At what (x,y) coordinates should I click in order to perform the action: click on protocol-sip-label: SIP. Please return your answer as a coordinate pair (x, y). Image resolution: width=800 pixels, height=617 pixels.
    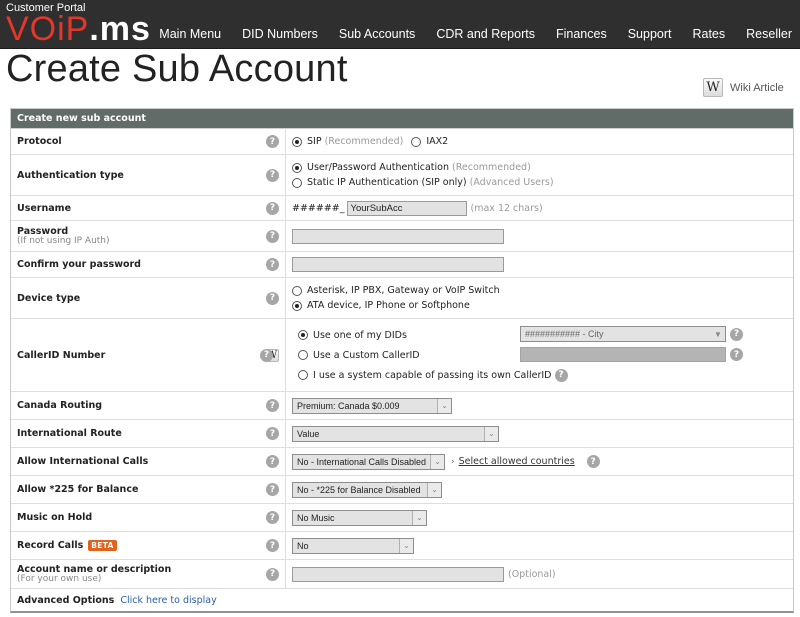
    Looking at the image, I should click on (314, 141).